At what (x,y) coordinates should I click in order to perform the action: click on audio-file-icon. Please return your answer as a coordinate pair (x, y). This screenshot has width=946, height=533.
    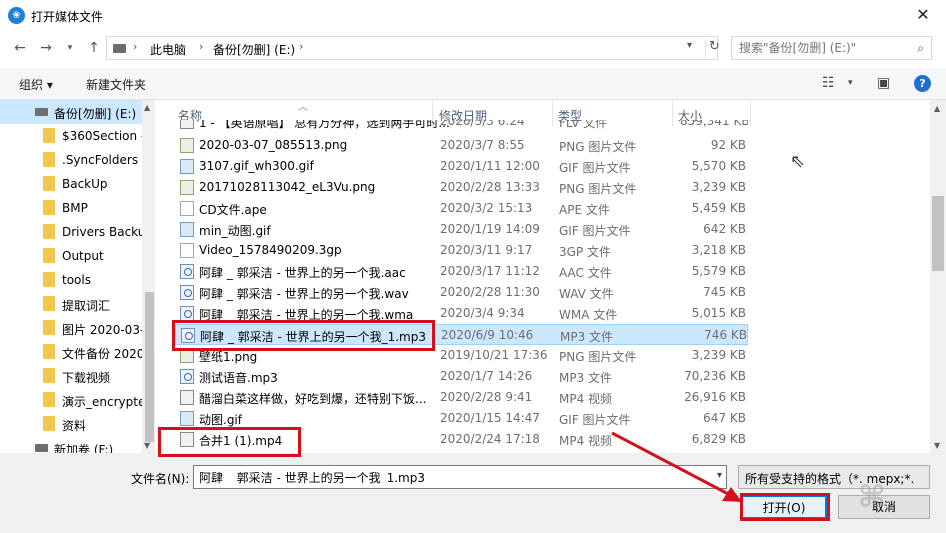
    Looking at the image, I should click on (187, 292).